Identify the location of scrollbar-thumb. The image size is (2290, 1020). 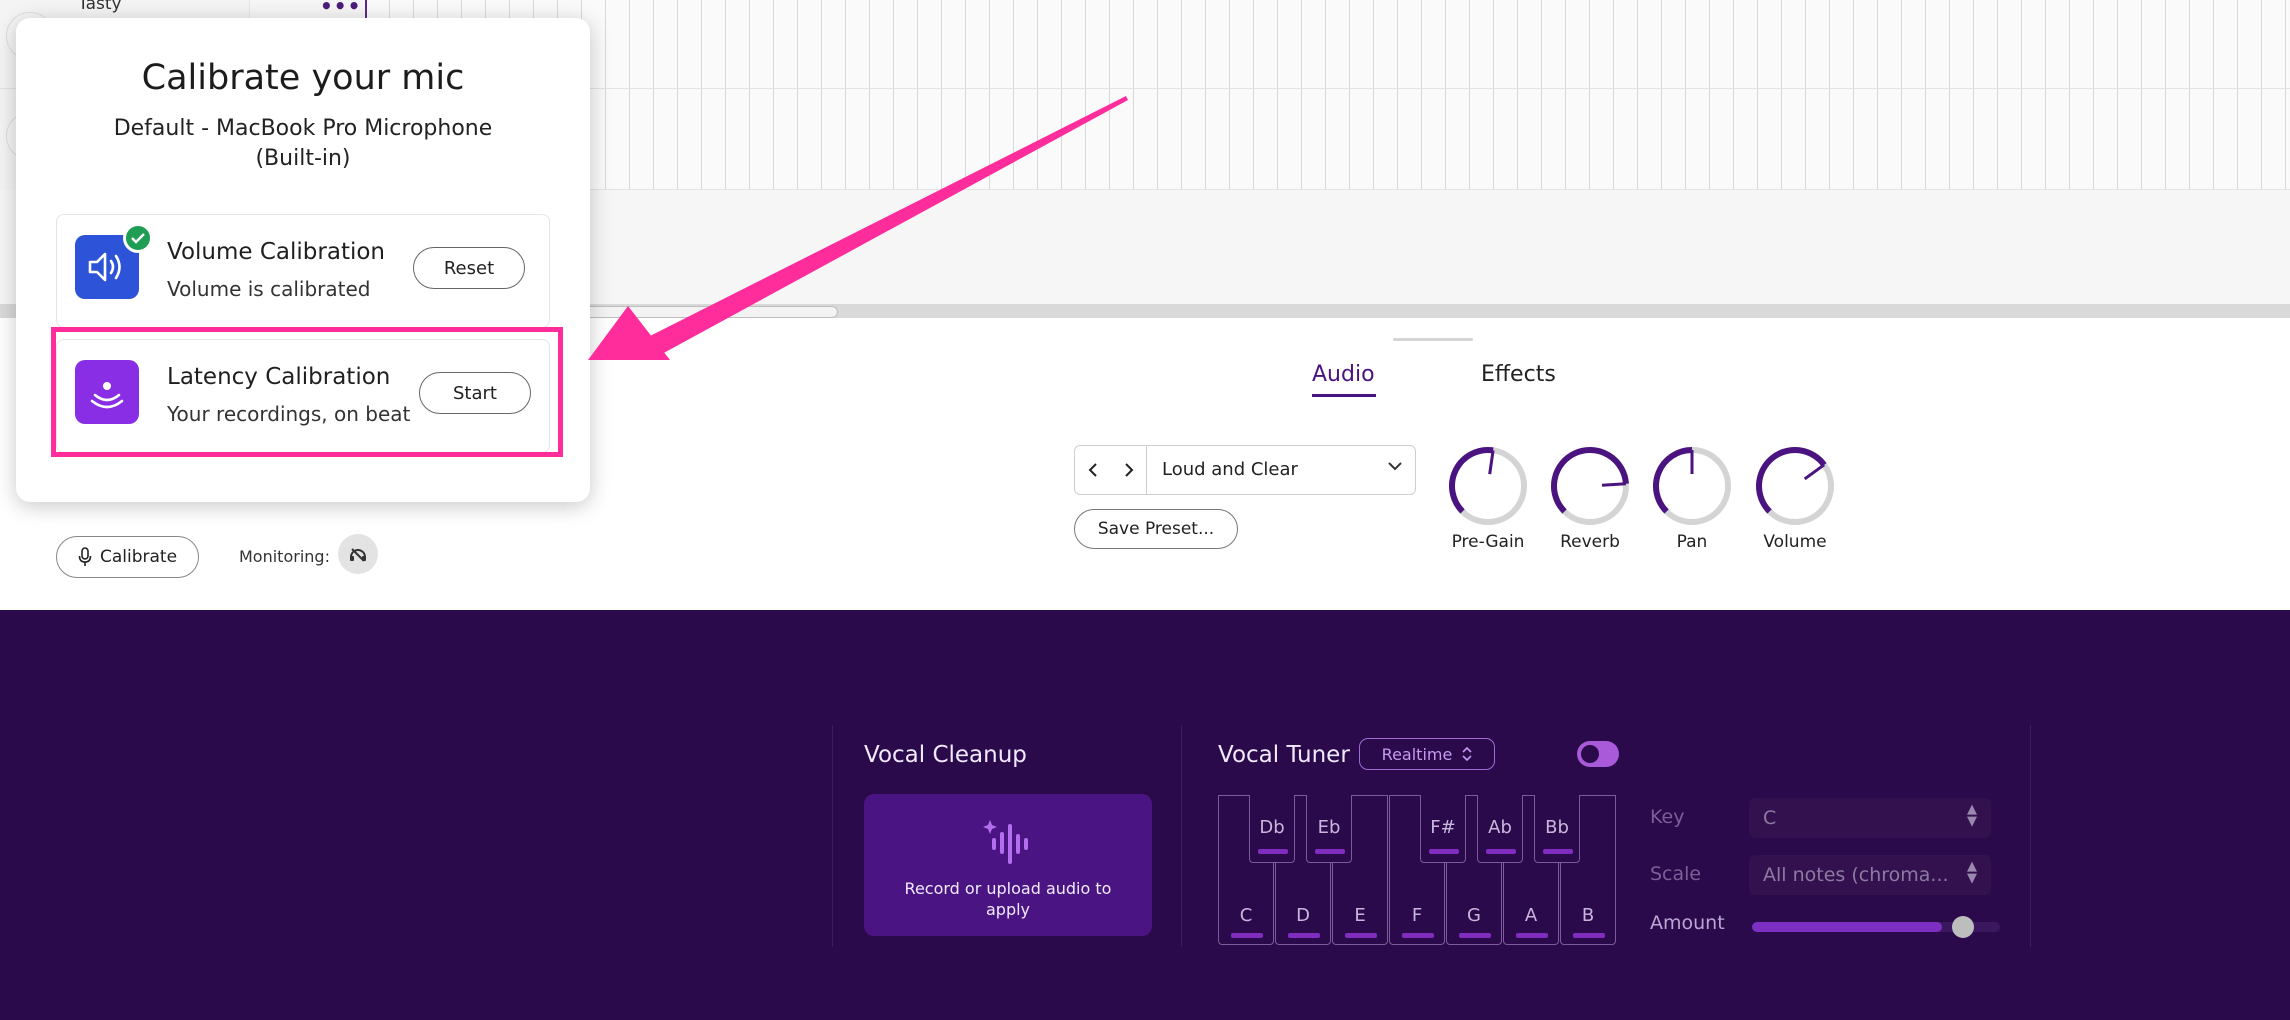
(699, 312).